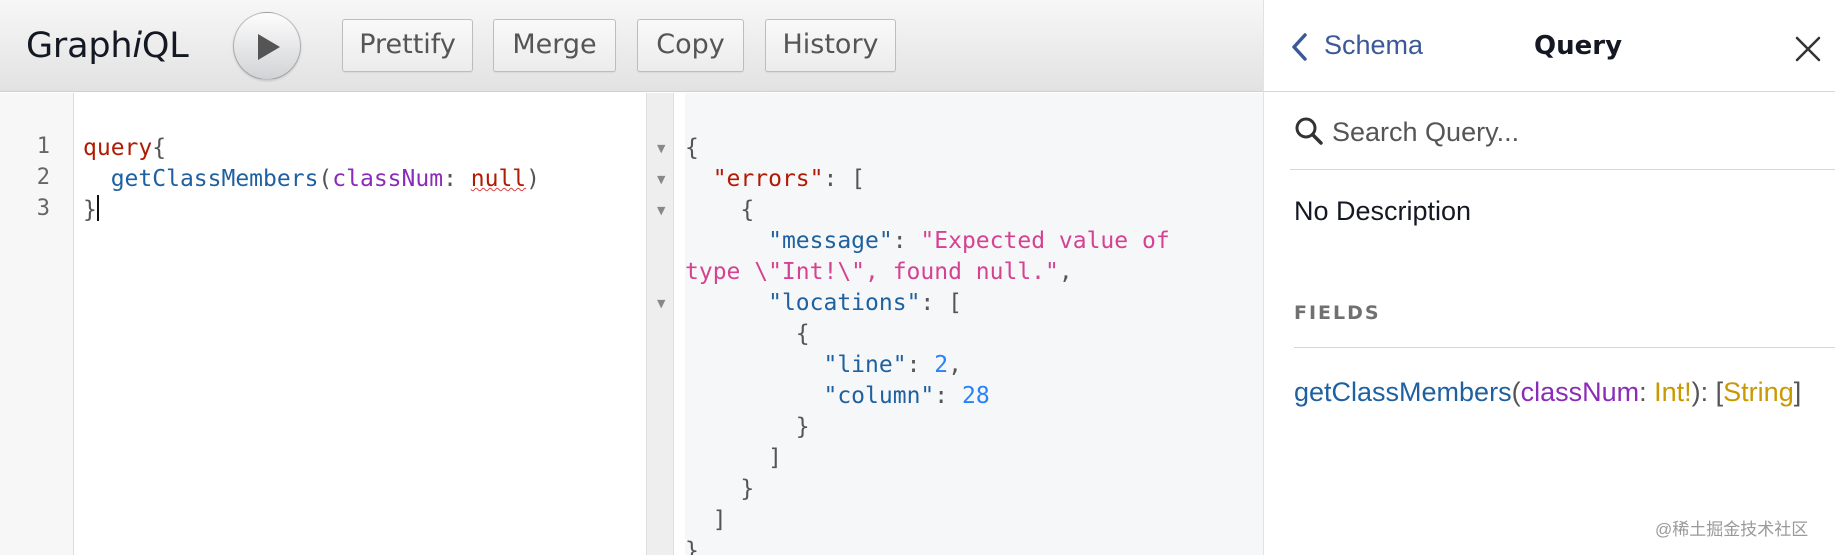 The height and width of the screenshot is (555, 1835). I want to click on open-brace: {, so click(159, 148).